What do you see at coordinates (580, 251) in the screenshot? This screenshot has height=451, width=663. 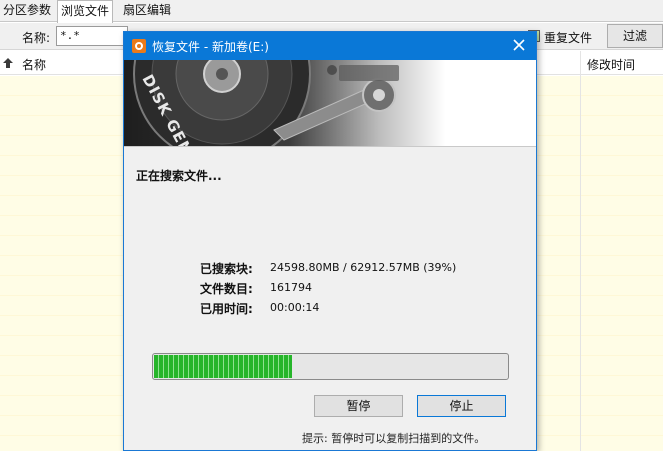 I see `column-divider` at bounding box center [580, 251].